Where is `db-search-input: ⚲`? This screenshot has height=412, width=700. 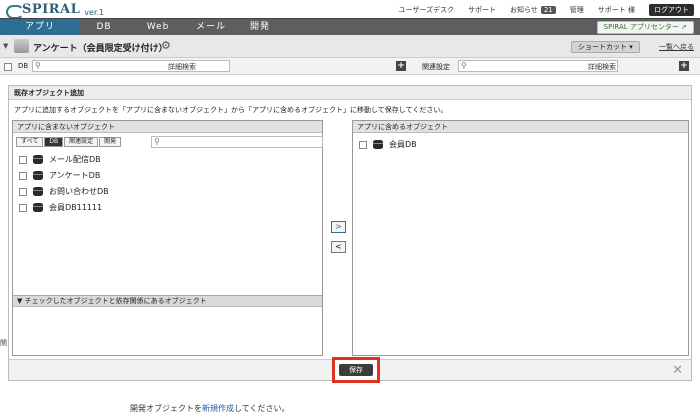 db-search-input: ⚲ is located at coordinates (131, 66).